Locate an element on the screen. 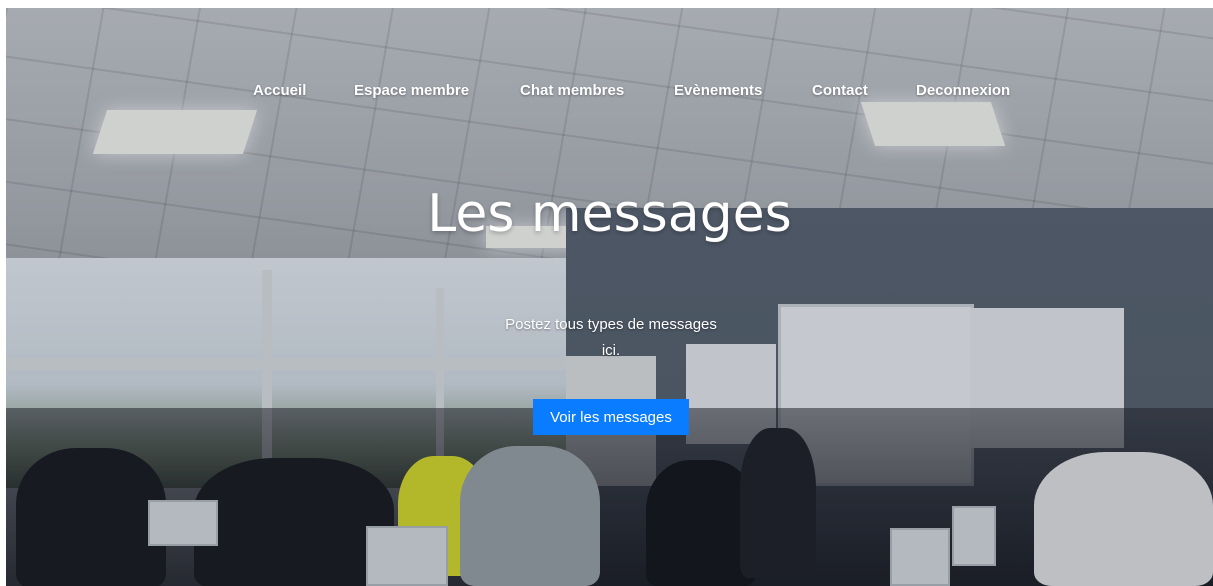  hero-subtitle: Postez tous types de messages ici. is located at coordinates (611, 337).